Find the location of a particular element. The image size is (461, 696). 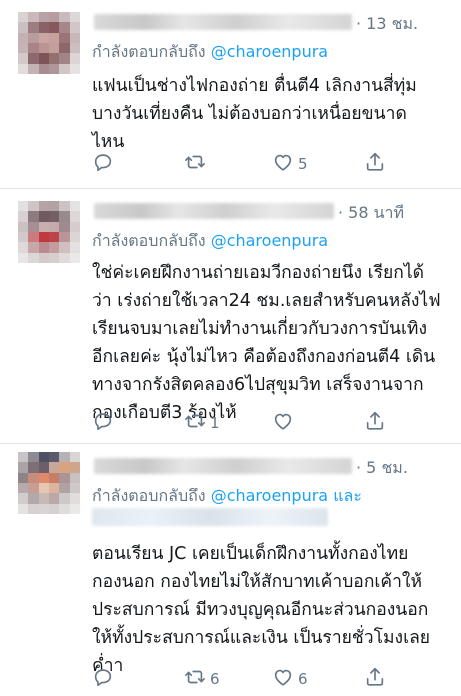

like-button: 5 is located at coordinates (290, 164).